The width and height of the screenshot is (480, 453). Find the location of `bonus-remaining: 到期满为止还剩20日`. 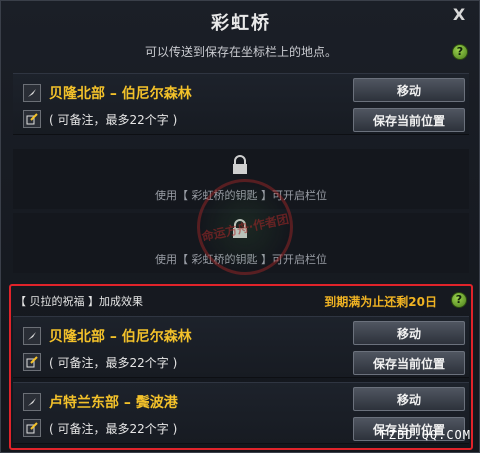

bonus-remaining: 到期满为止还剩20日 is located at coordinates (380, 302).